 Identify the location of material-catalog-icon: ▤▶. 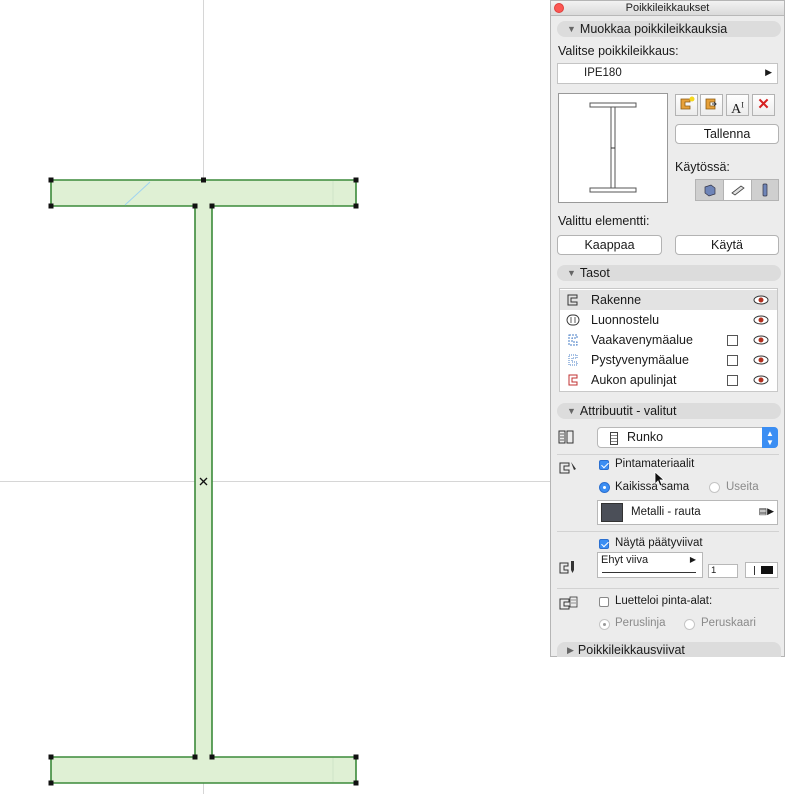
(766, 511).